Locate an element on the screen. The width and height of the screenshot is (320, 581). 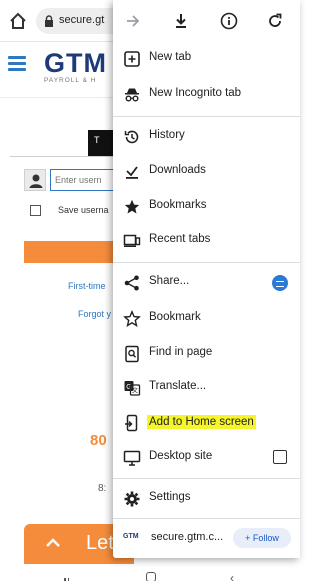
share-icon is located at coordinates (131, 283).